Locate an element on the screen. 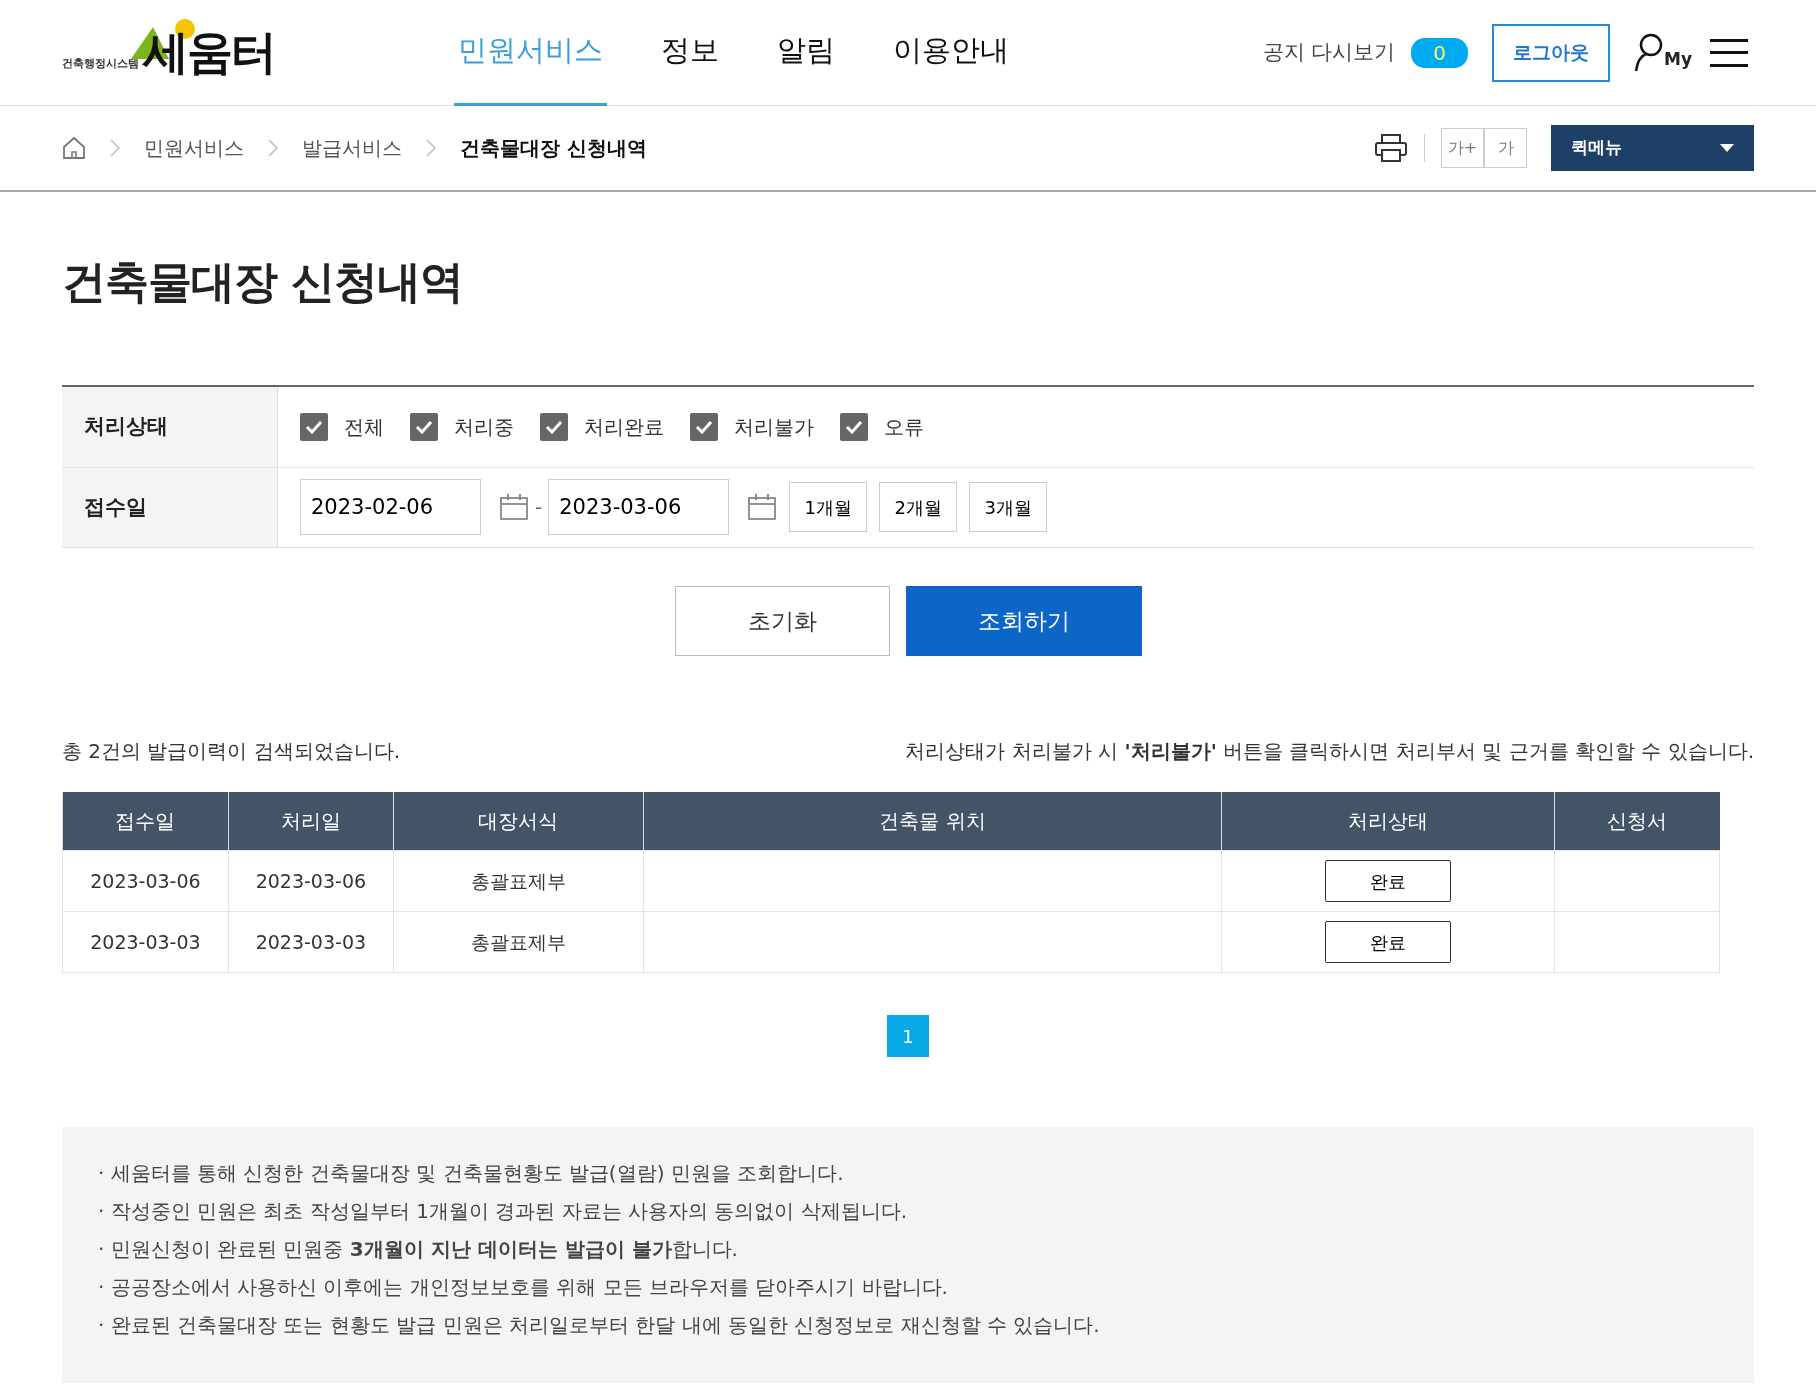 The image size is (1816, 1391). notice-text: · 작성중인 민원은 최초 작성일부터 1개월이 경과된 자료는 사용자의 동의없이 삭제됩니다. is located at coordinates (503, 1211).